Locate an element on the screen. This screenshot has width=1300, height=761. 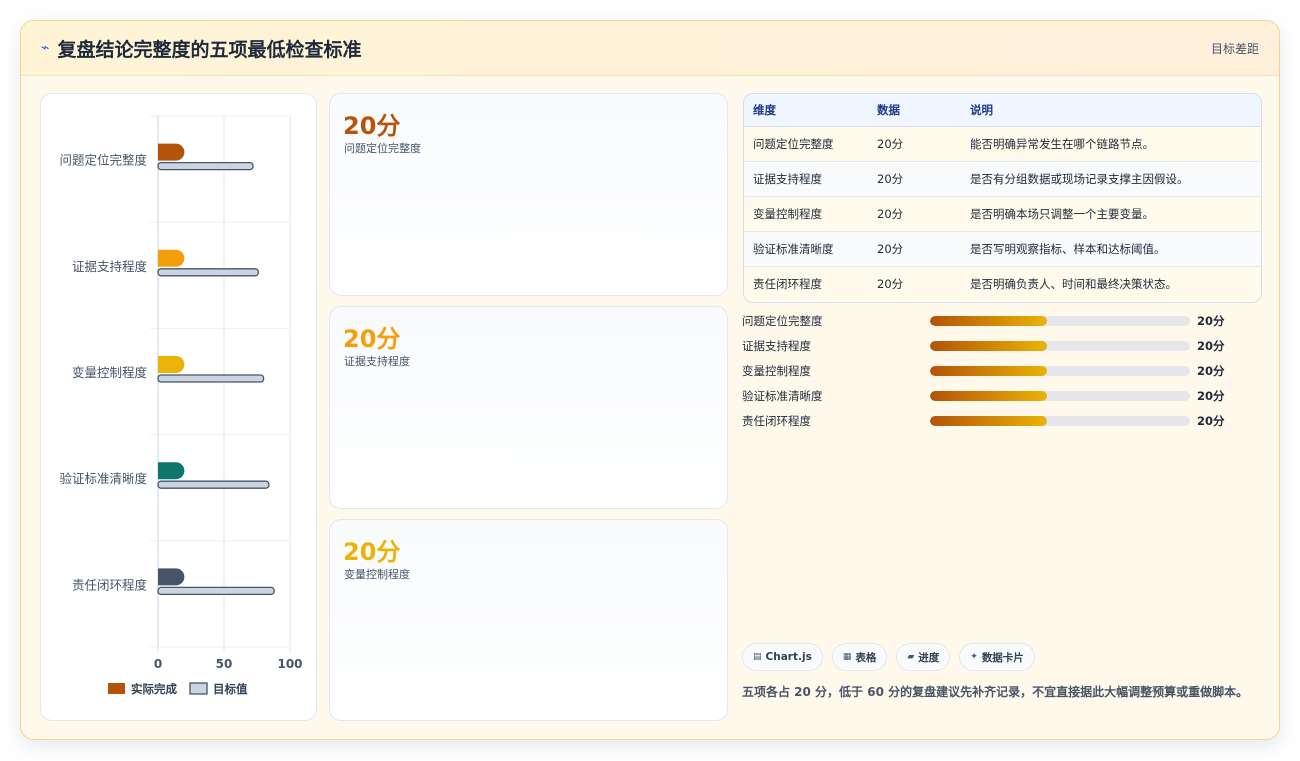
panel-header: ⌁ 复盘结论完整度的五项最低检查标准 目标差距 is located at coordinates (650, 48).